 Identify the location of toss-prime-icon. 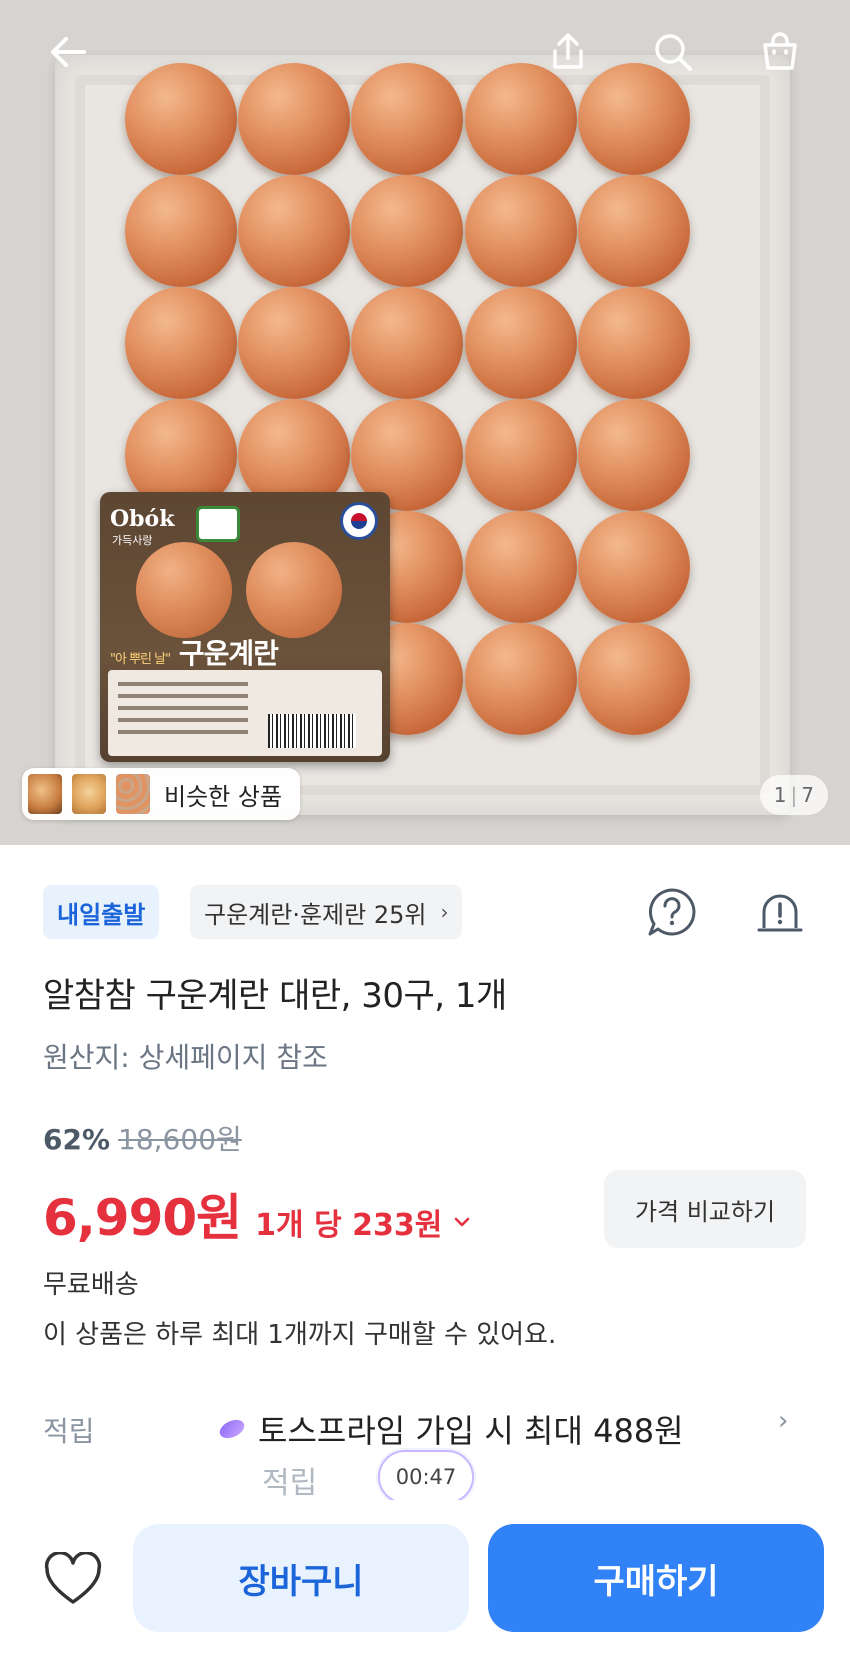
(232, 1429).